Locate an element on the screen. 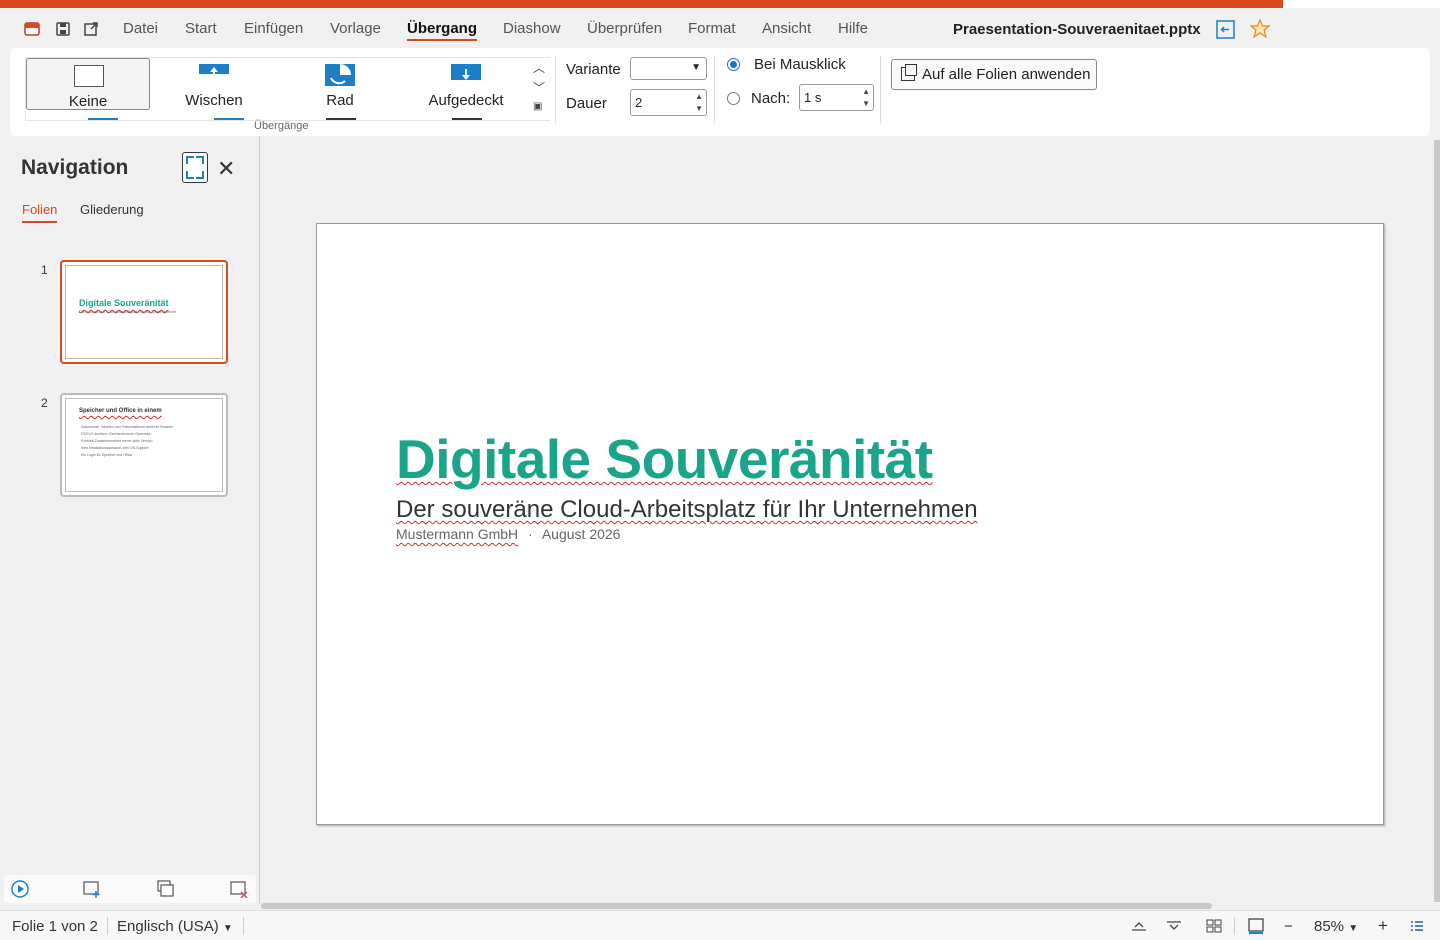  transition-keine: Keine is located at coordinates (88, 84).